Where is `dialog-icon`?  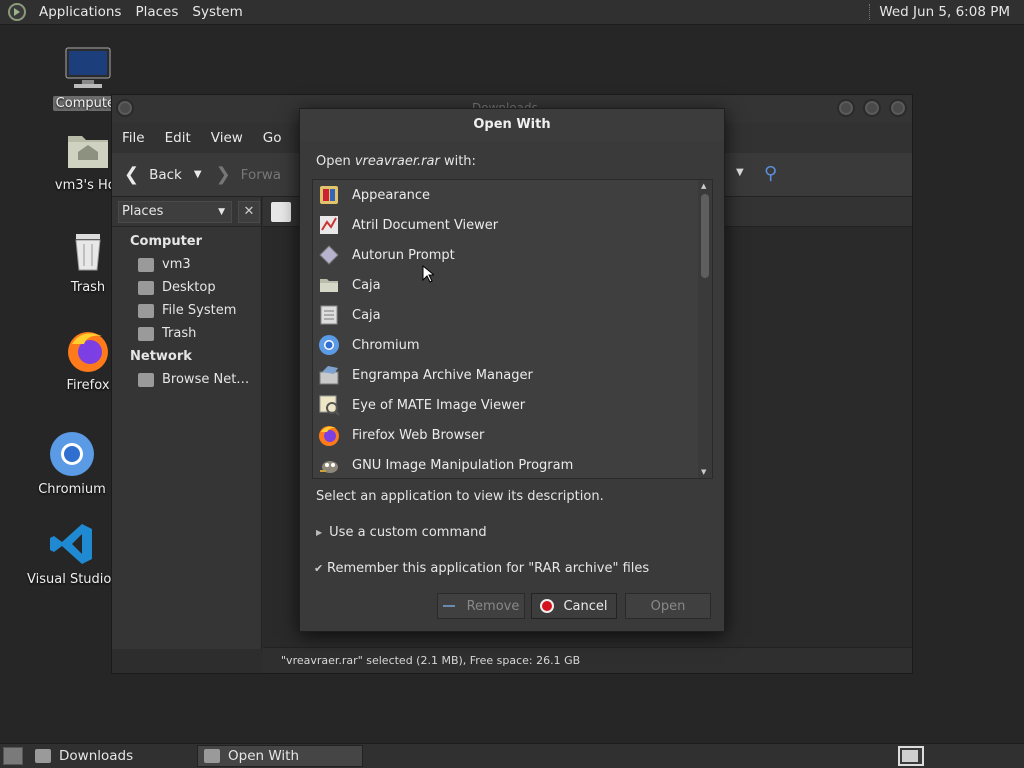
dialog-icon is located at coordinates (212, 756).